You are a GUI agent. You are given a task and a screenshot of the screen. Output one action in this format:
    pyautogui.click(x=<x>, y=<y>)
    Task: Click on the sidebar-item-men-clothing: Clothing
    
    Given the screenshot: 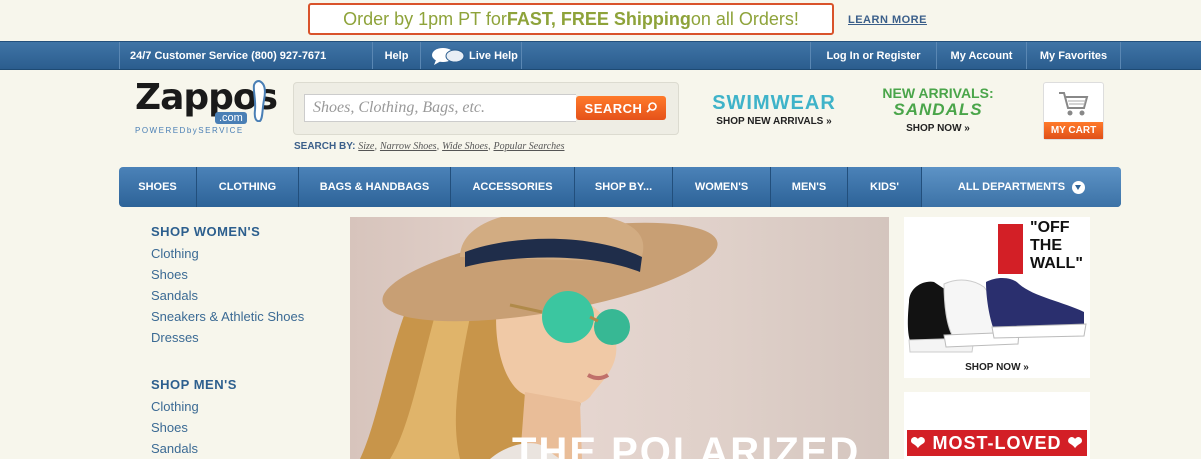 What is the action you would take?
    pyautogui.click(x=246, y=406)
    